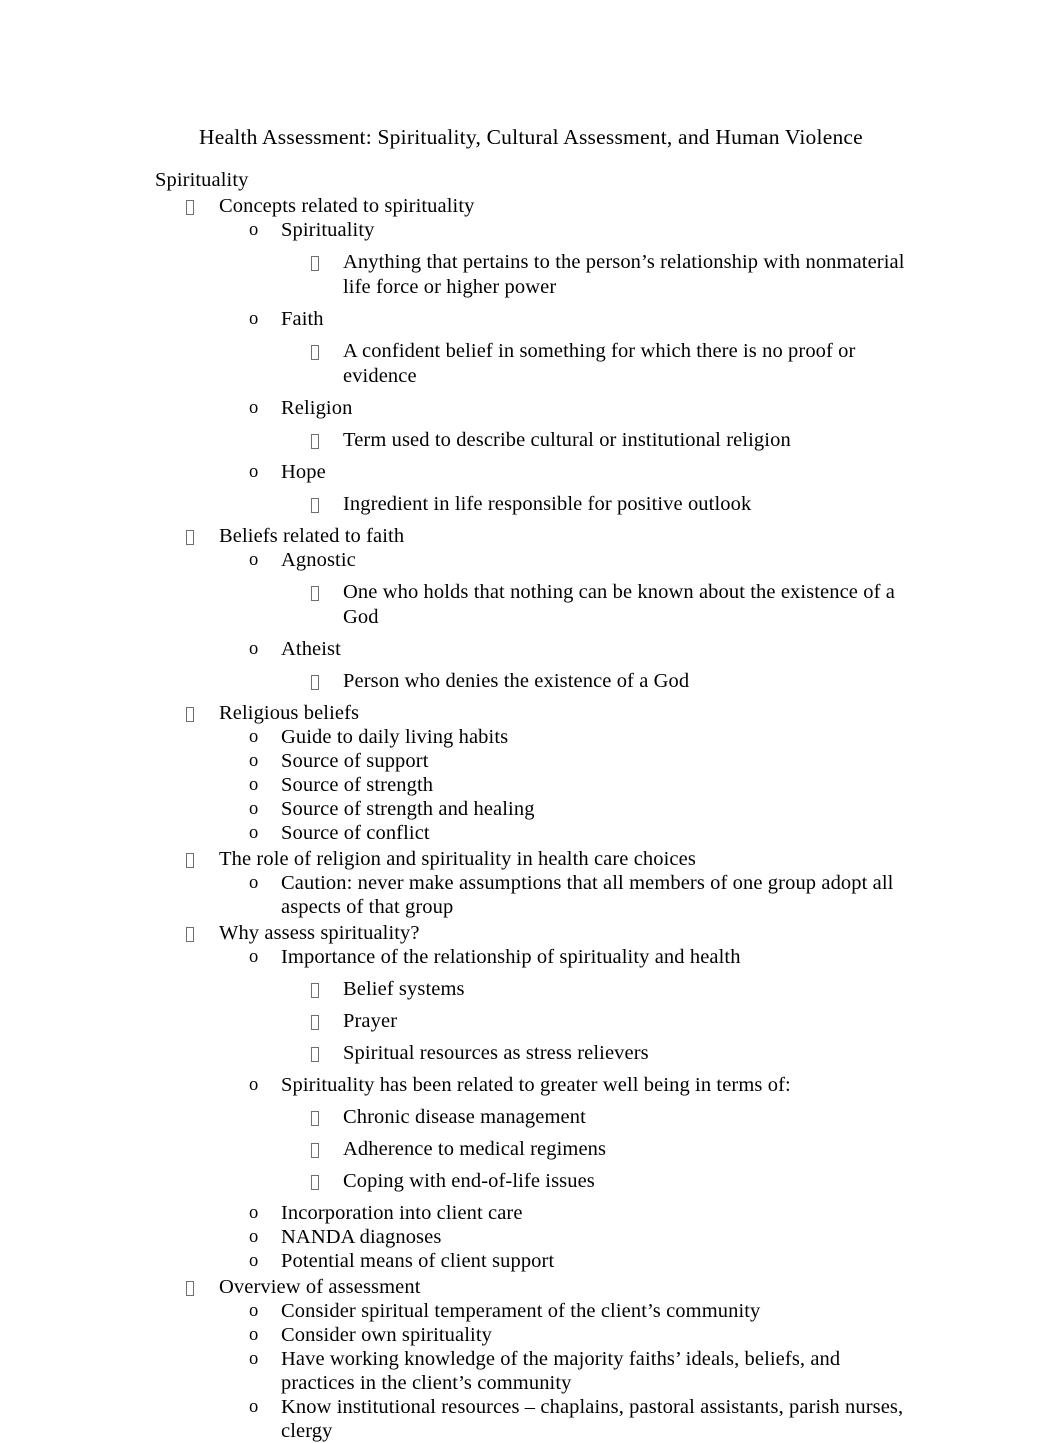 The image size is (1062, 1443). What do you see at coordinates (531, 713) in the screenshot?
I see `outline-item-level-1: Religious beliefs` at bounding box center [531, 713].